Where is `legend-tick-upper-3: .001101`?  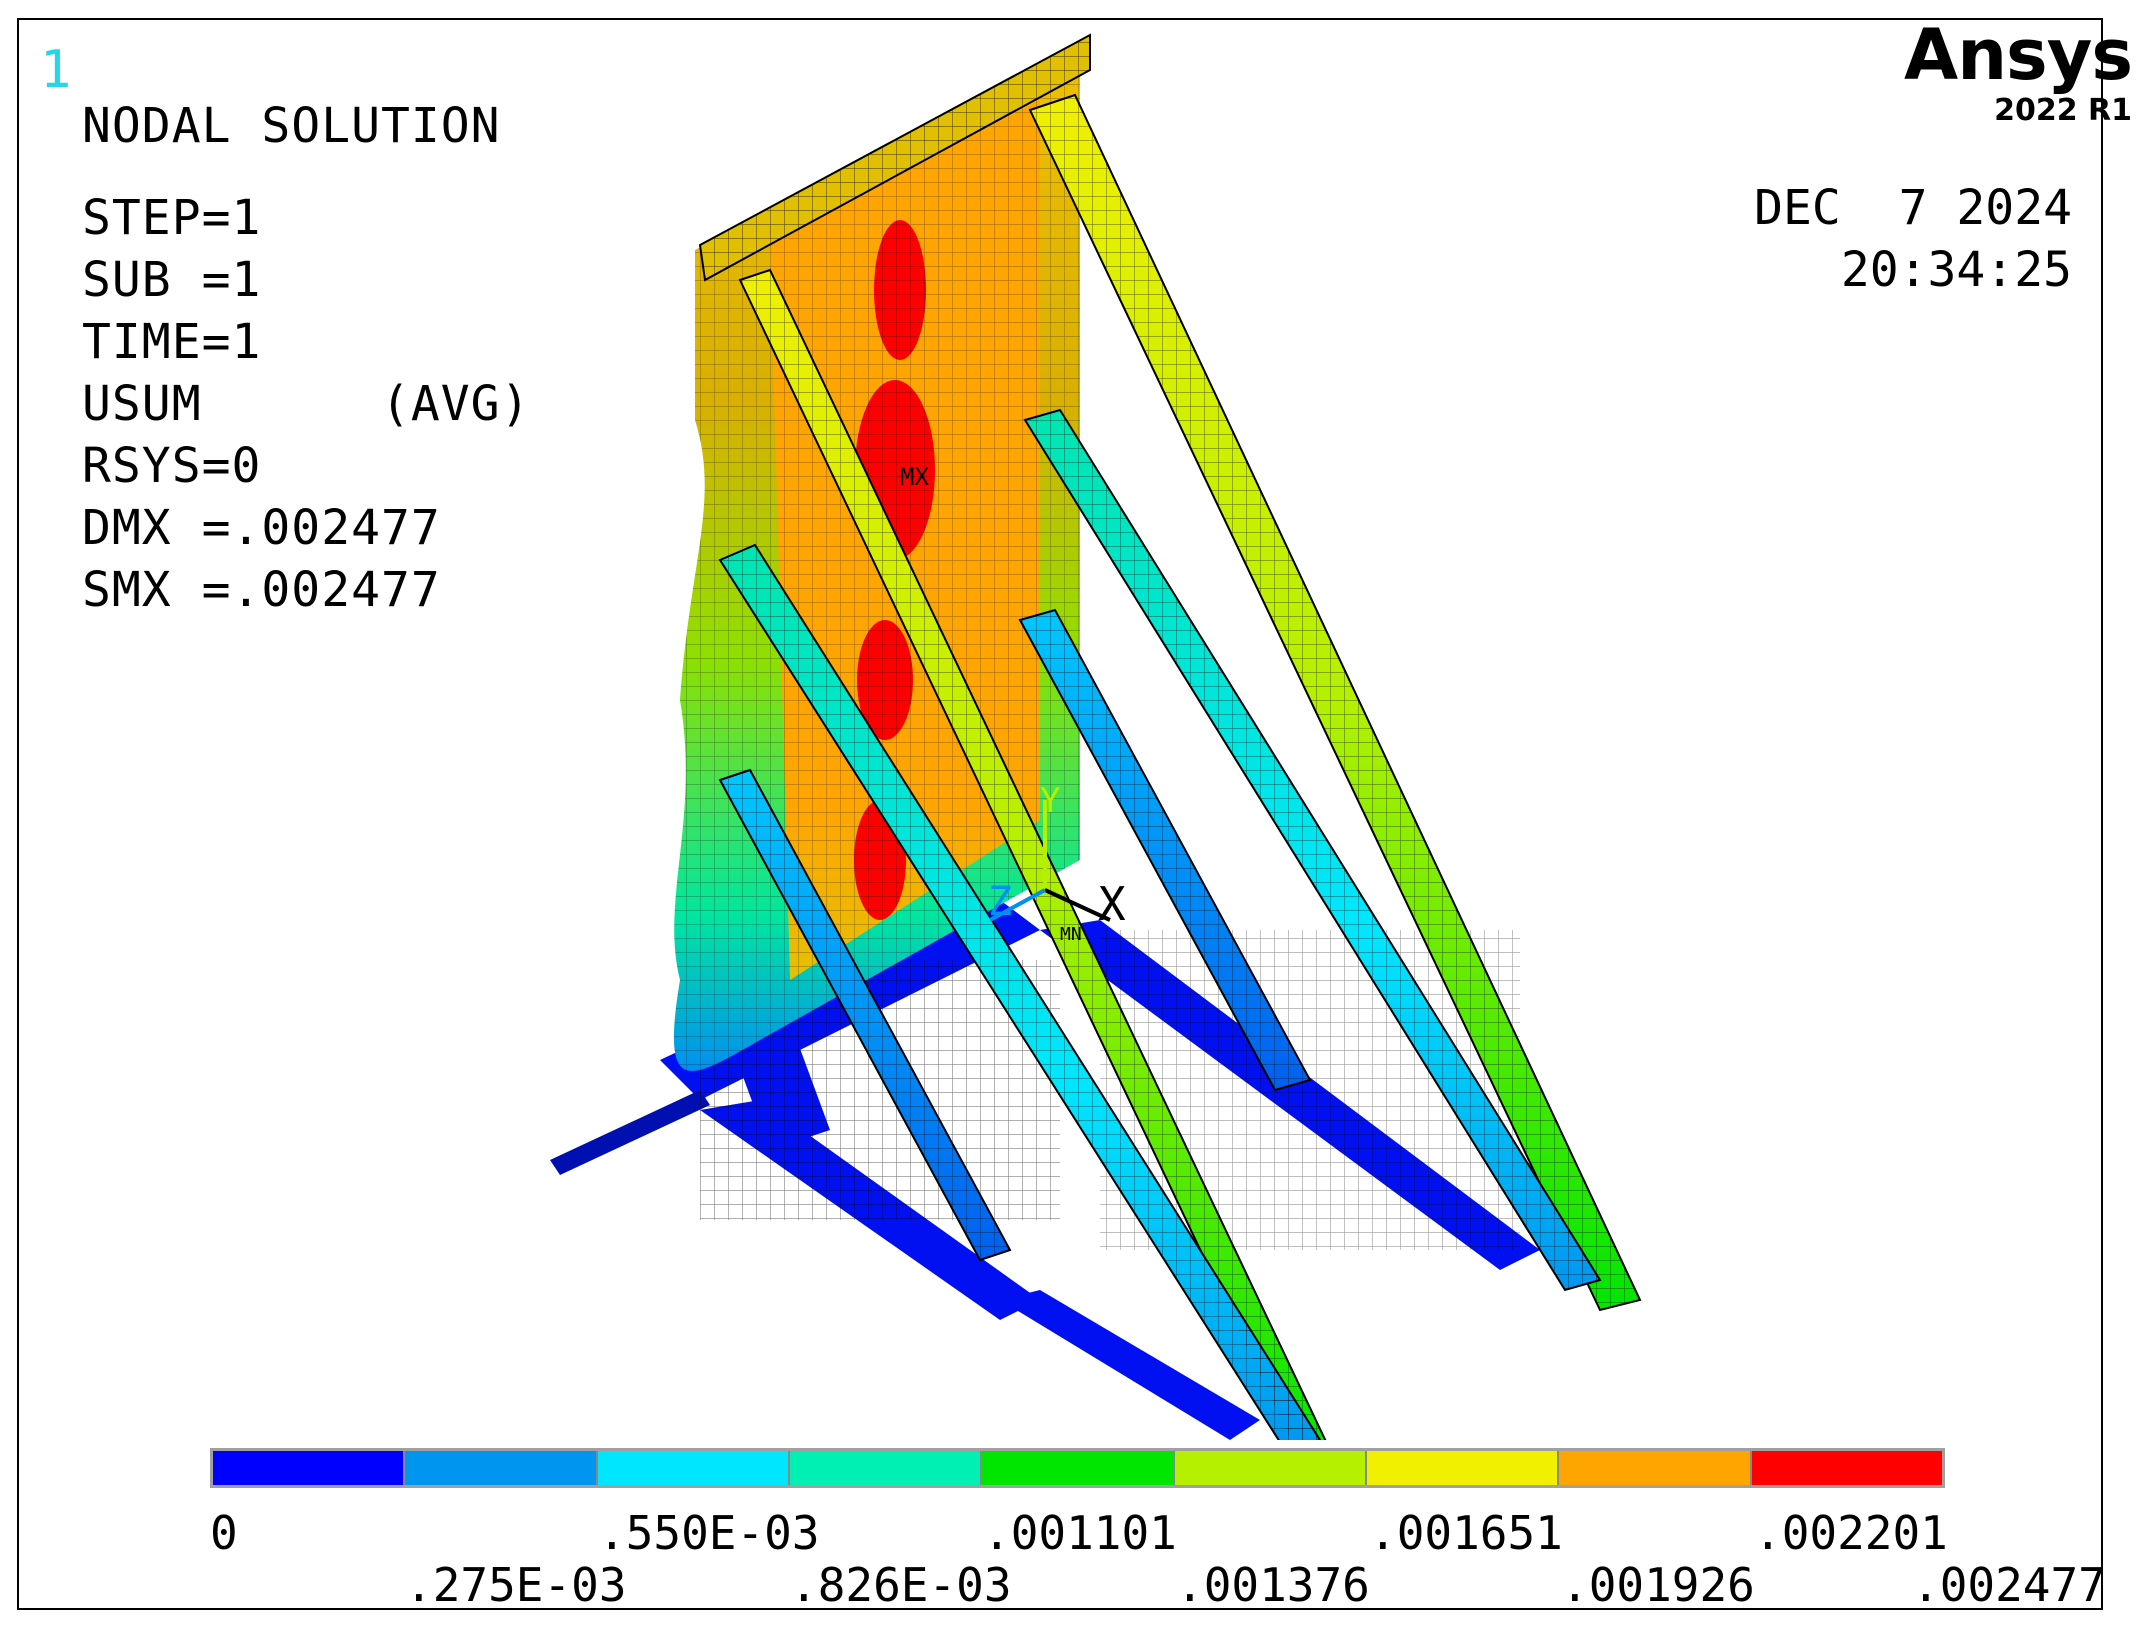
legend-tick-upper-3: .001101 is located at coordinates (1080, 1533).